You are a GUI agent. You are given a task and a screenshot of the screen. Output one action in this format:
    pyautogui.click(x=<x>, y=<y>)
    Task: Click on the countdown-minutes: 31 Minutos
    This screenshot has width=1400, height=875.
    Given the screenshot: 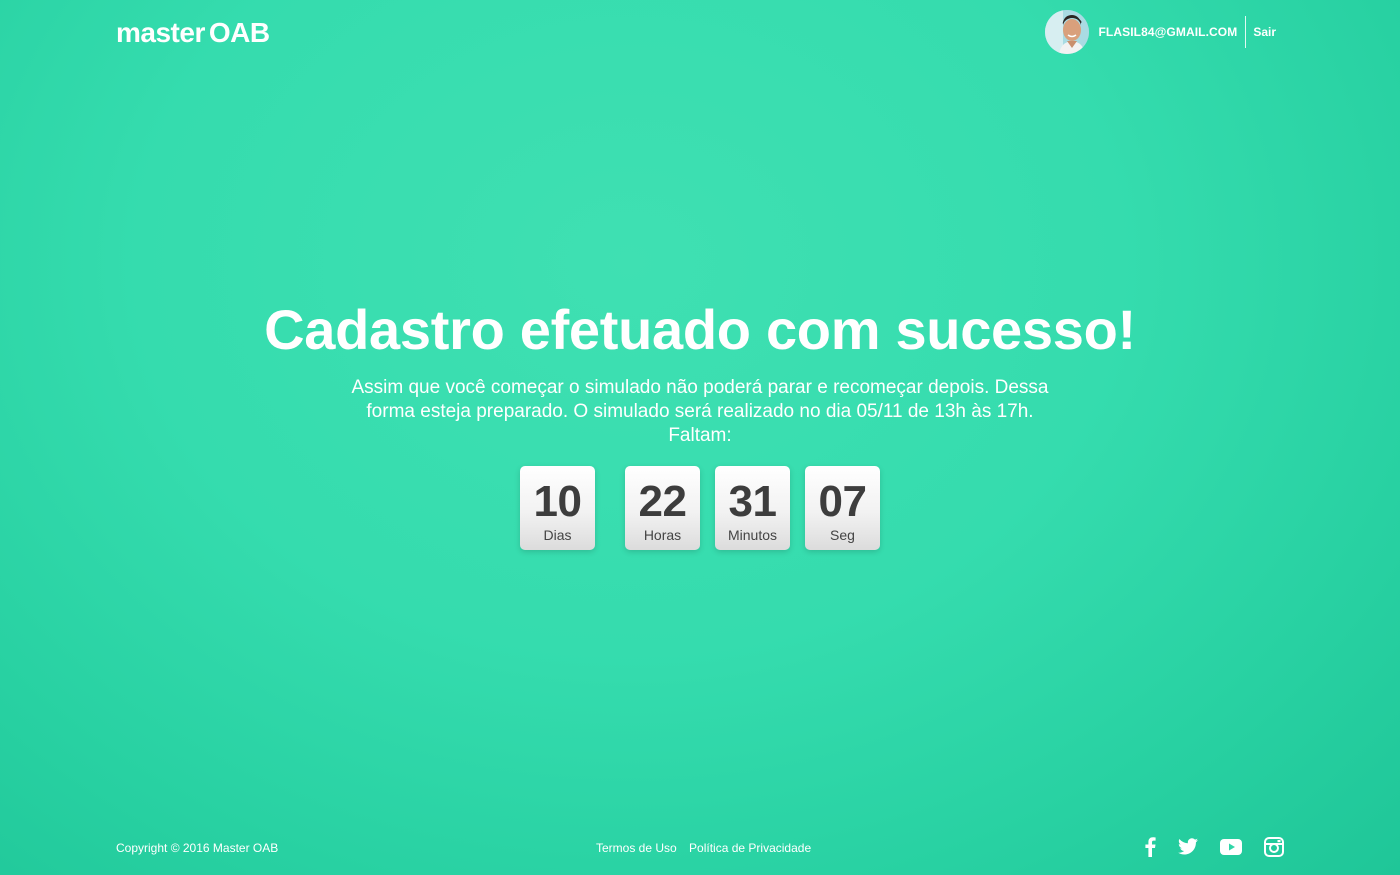 What is the action you would take?
    pyautogui.click(x=752, y=508)
    